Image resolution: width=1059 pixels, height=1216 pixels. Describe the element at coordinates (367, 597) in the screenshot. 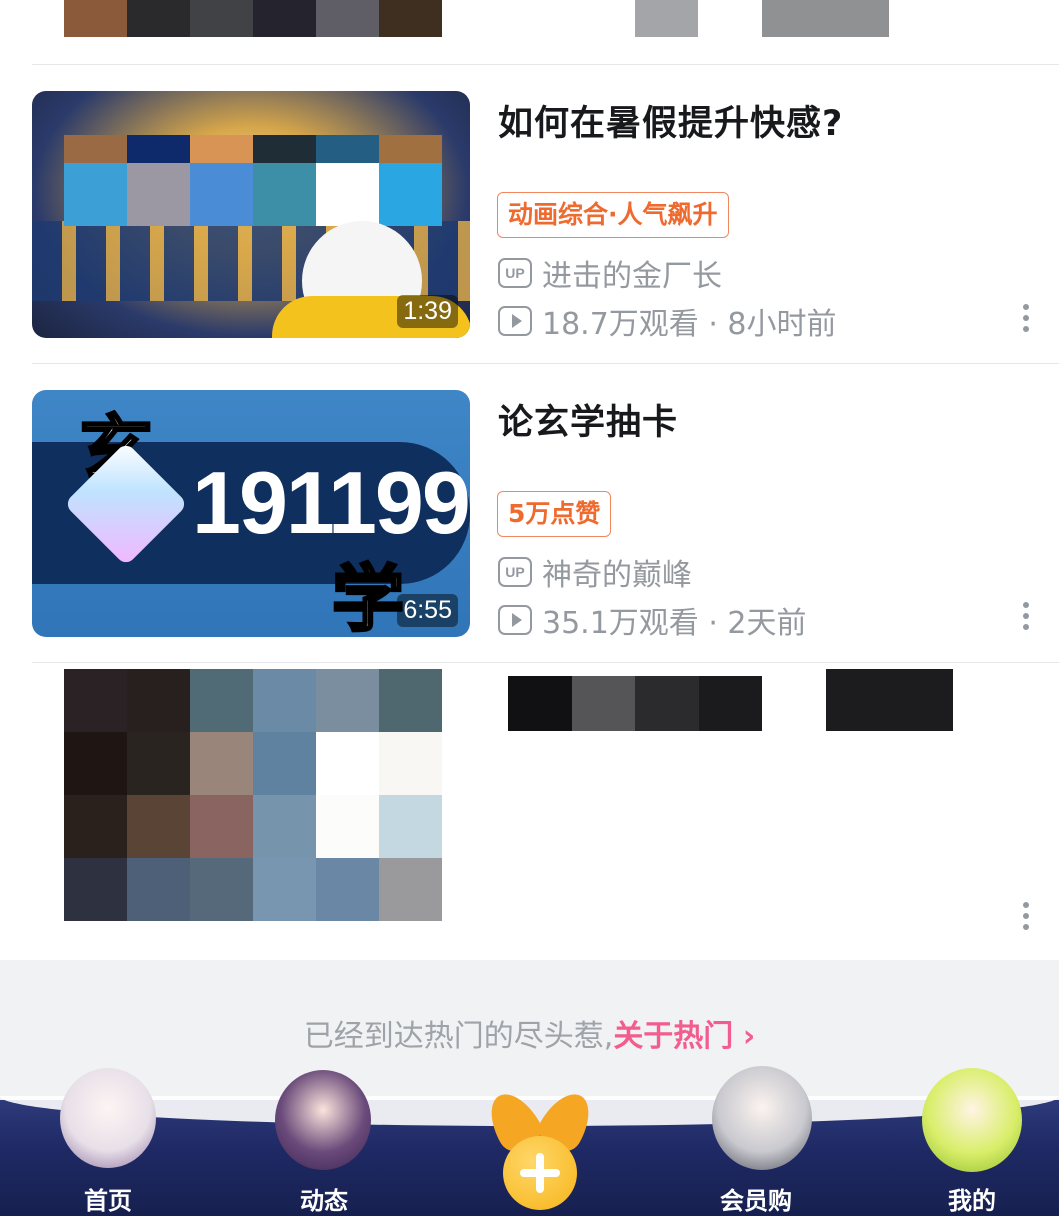

I see `thumb-glyph-bottom: 学` at that location.